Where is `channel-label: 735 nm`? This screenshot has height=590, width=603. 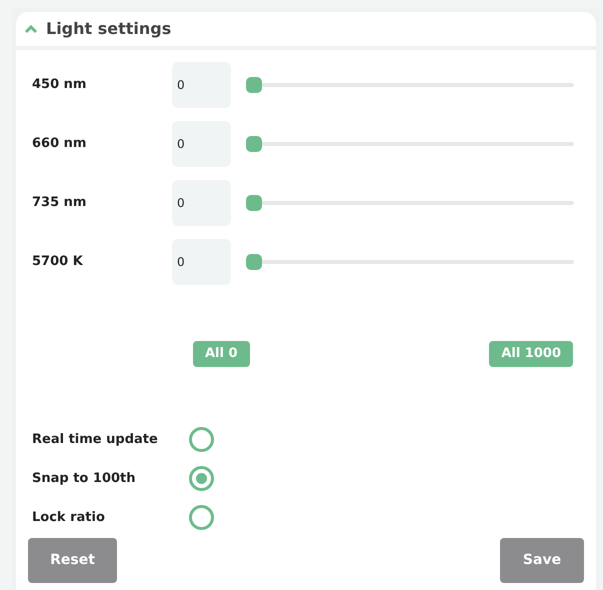 channel-label: 735 nm is located at coordinates (59, 203).